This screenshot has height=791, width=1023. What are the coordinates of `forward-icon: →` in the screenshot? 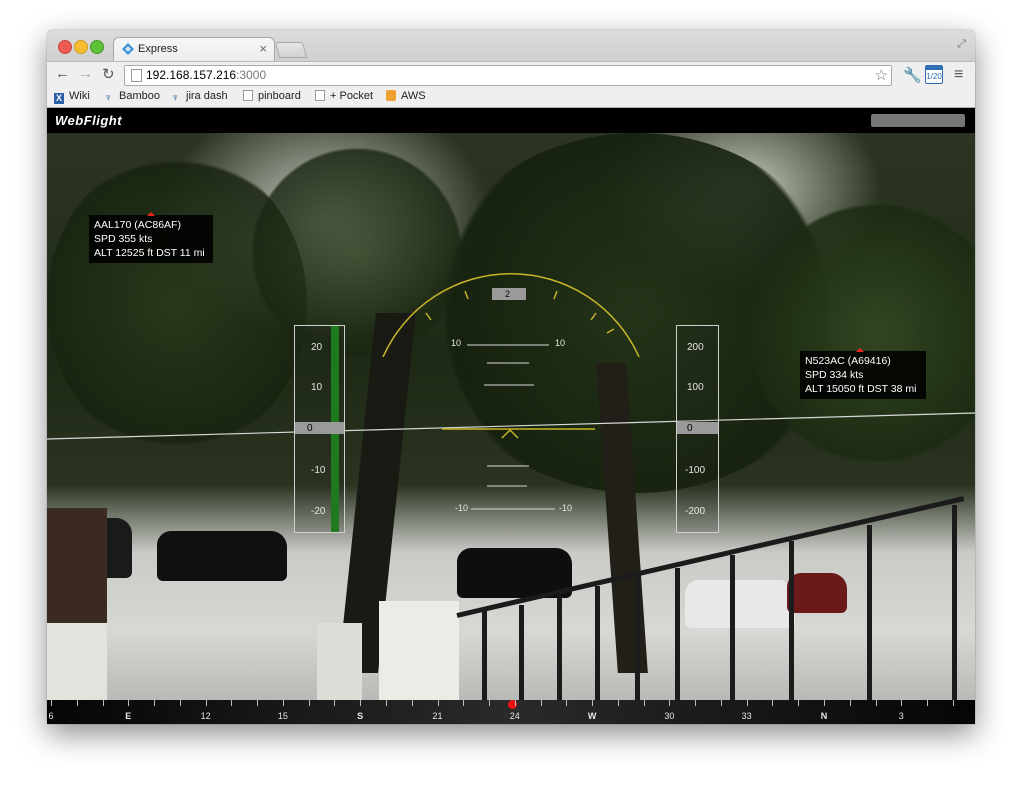 It's located at (85, 73).